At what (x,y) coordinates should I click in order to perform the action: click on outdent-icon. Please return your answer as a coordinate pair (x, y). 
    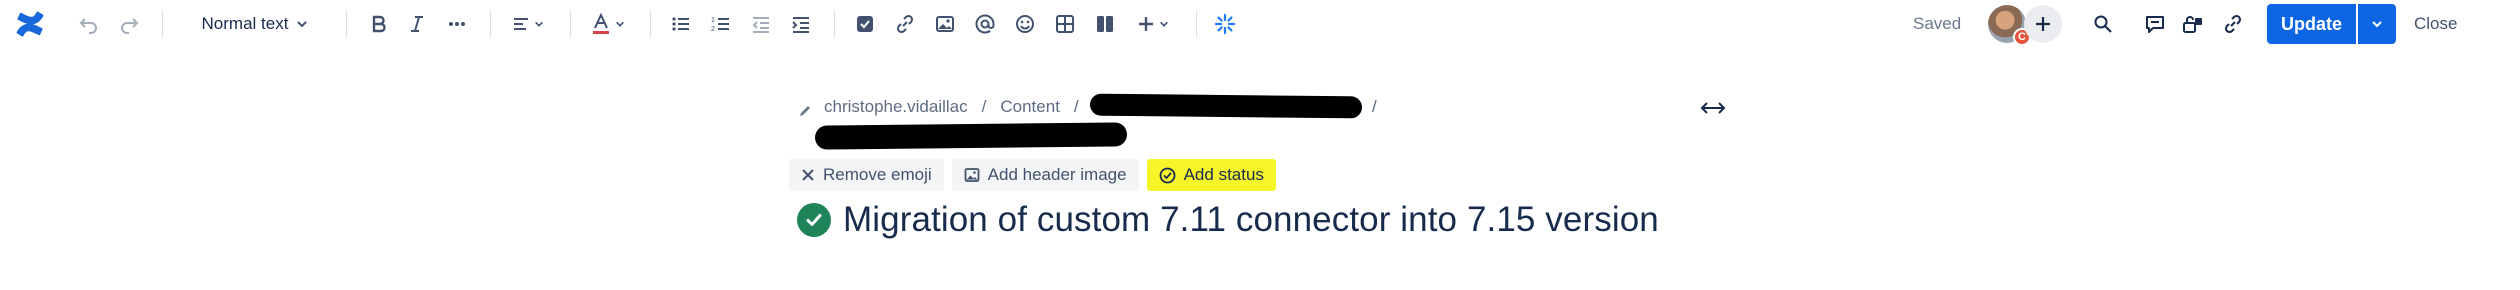
    Looking at the image, I should click on (761, 24).